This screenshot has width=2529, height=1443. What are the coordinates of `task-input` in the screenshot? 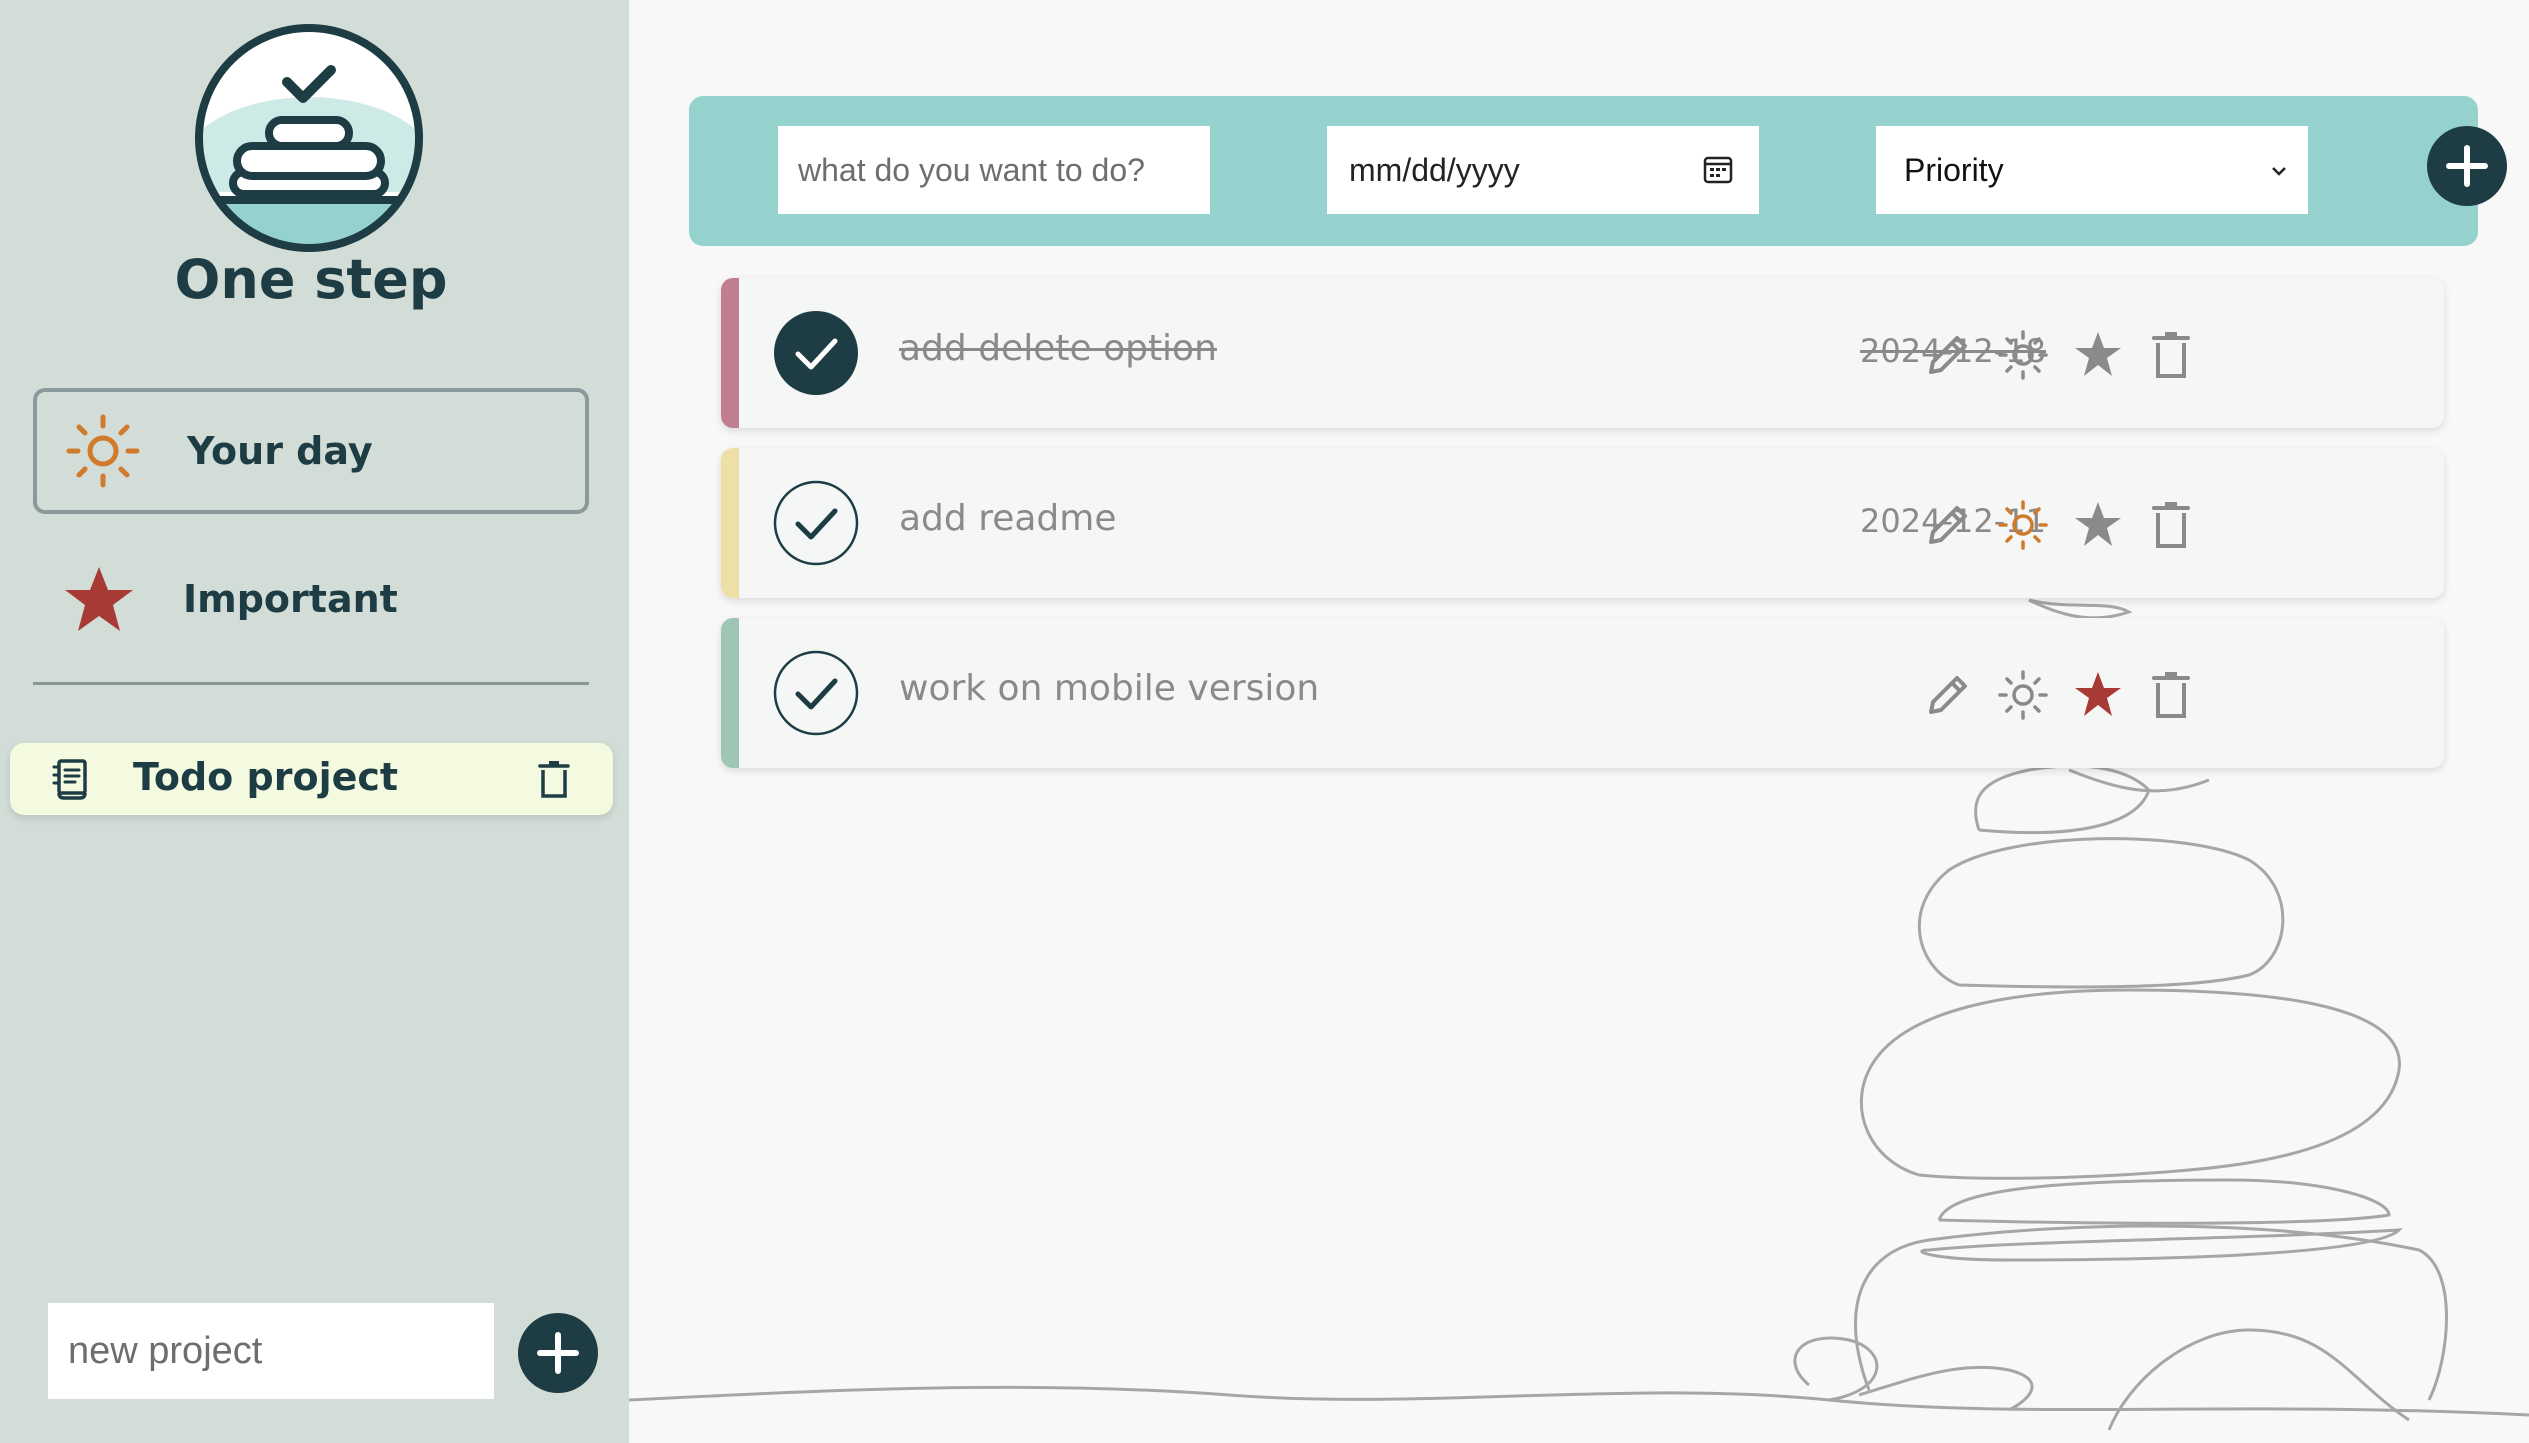 It's located at (994, 170).